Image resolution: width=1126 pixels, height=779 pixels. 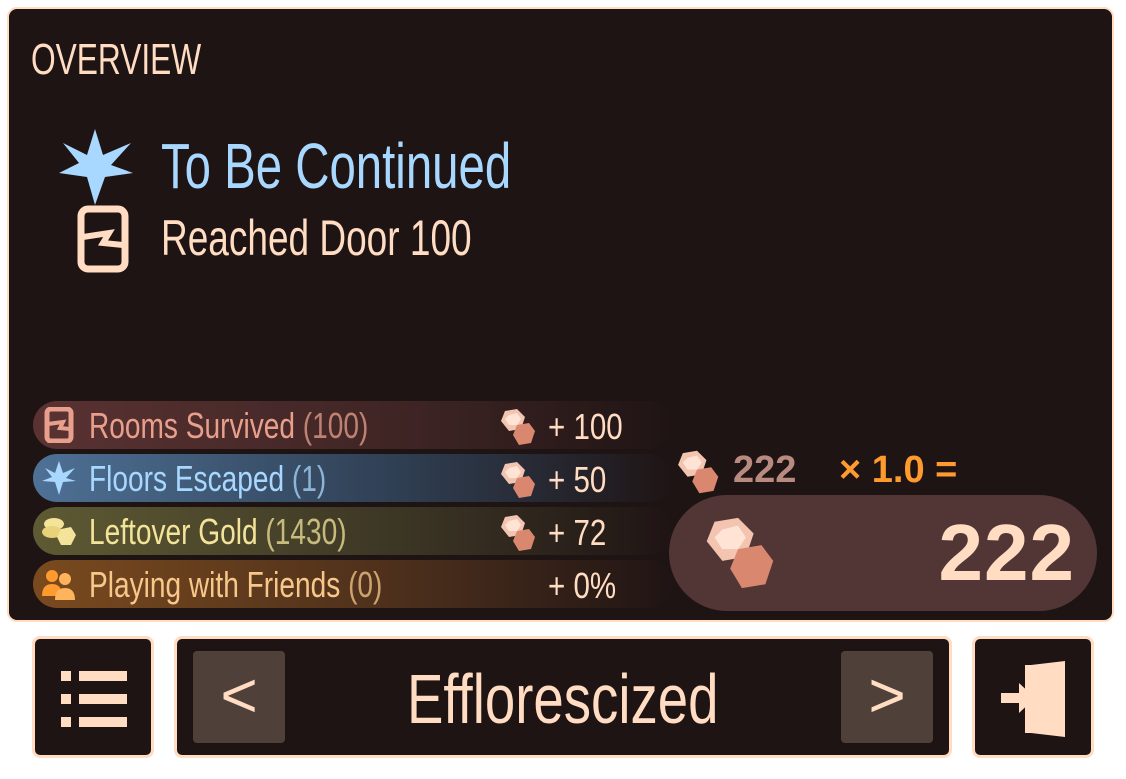 What do you see at coordinates (353, 478) in the screenshot?
I see `stat-row-floors: Floors Escaped (1) + 50` at bounding box center [353, 478].